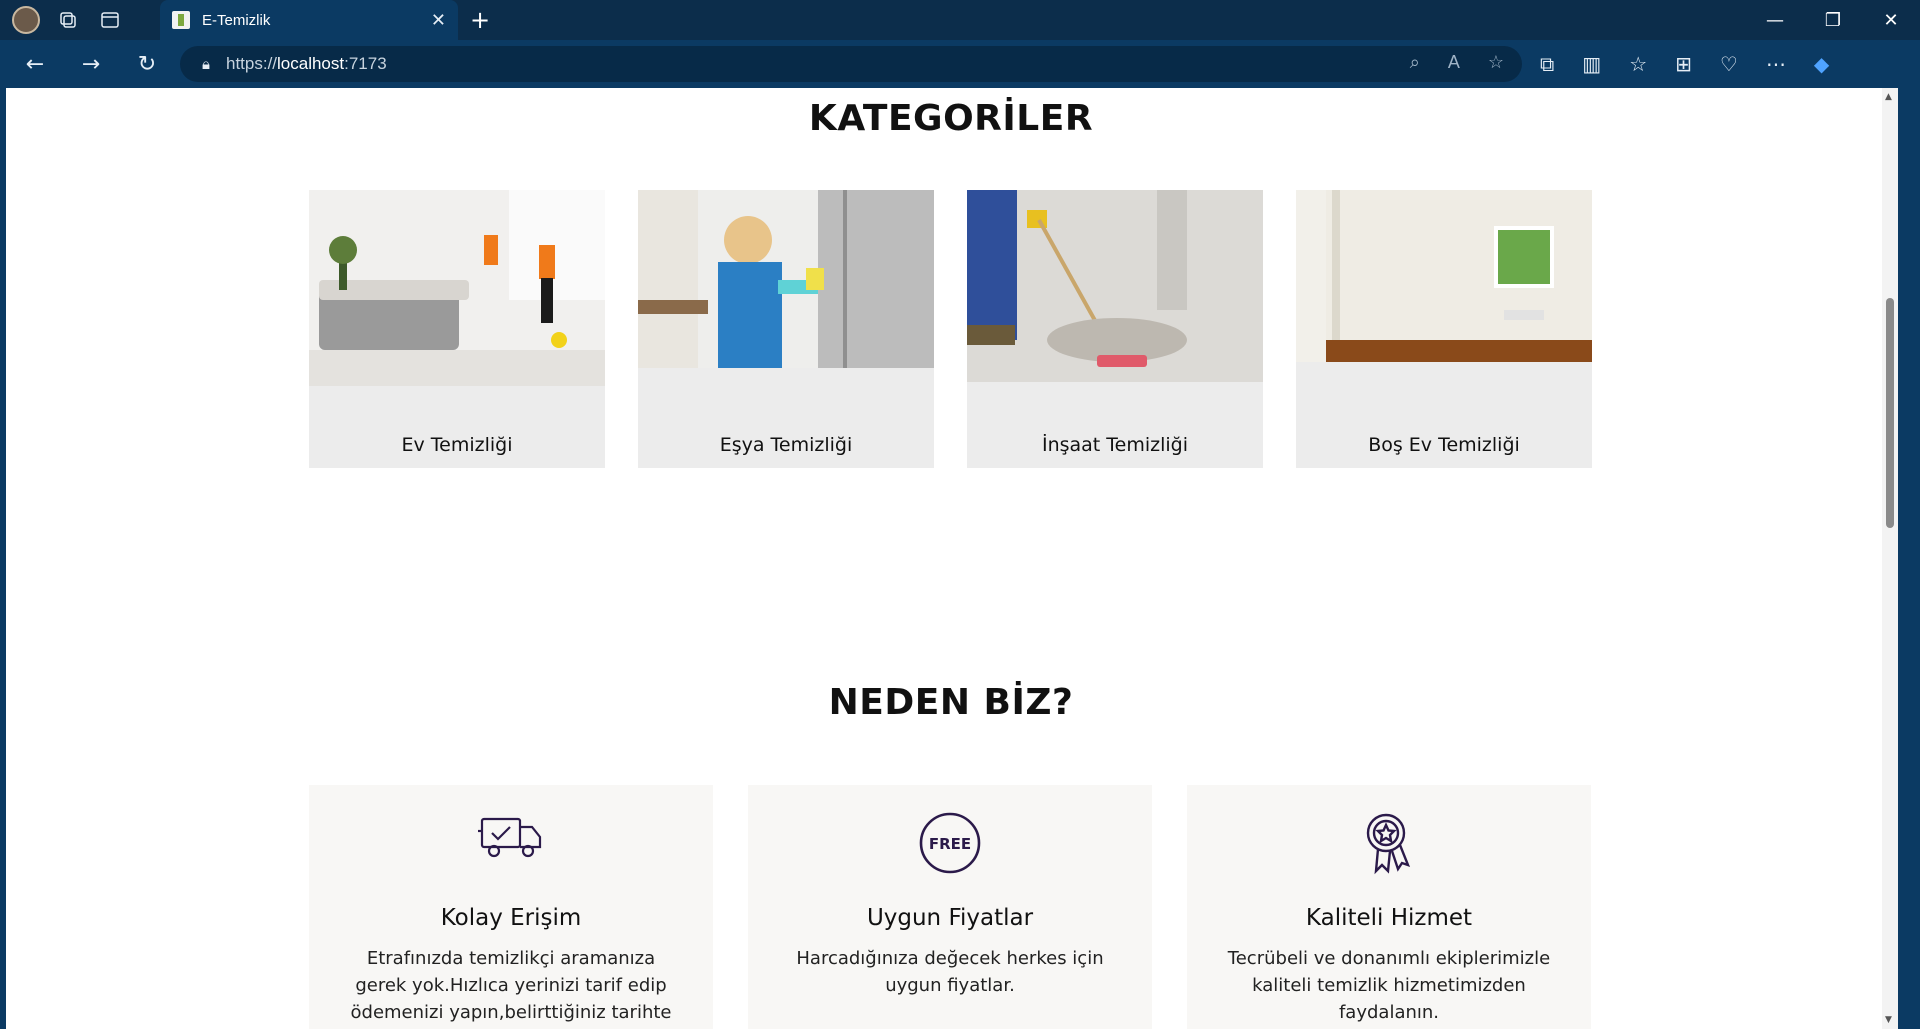  I want to click on why-us-title: NEDEN BİZ?, so click(951, 702).